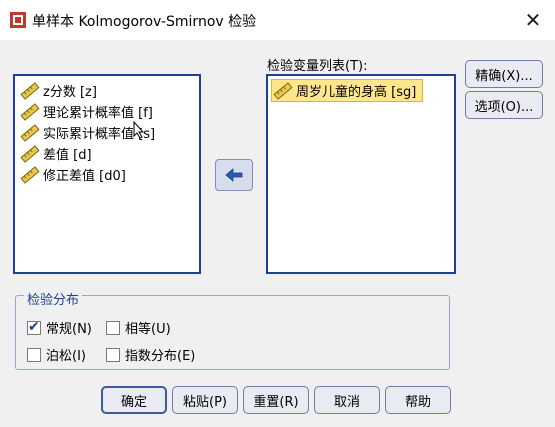  What do you see at coordinates (18, 20) in the screenshot?
I see `app-icon` at bounding box center [18, 20].